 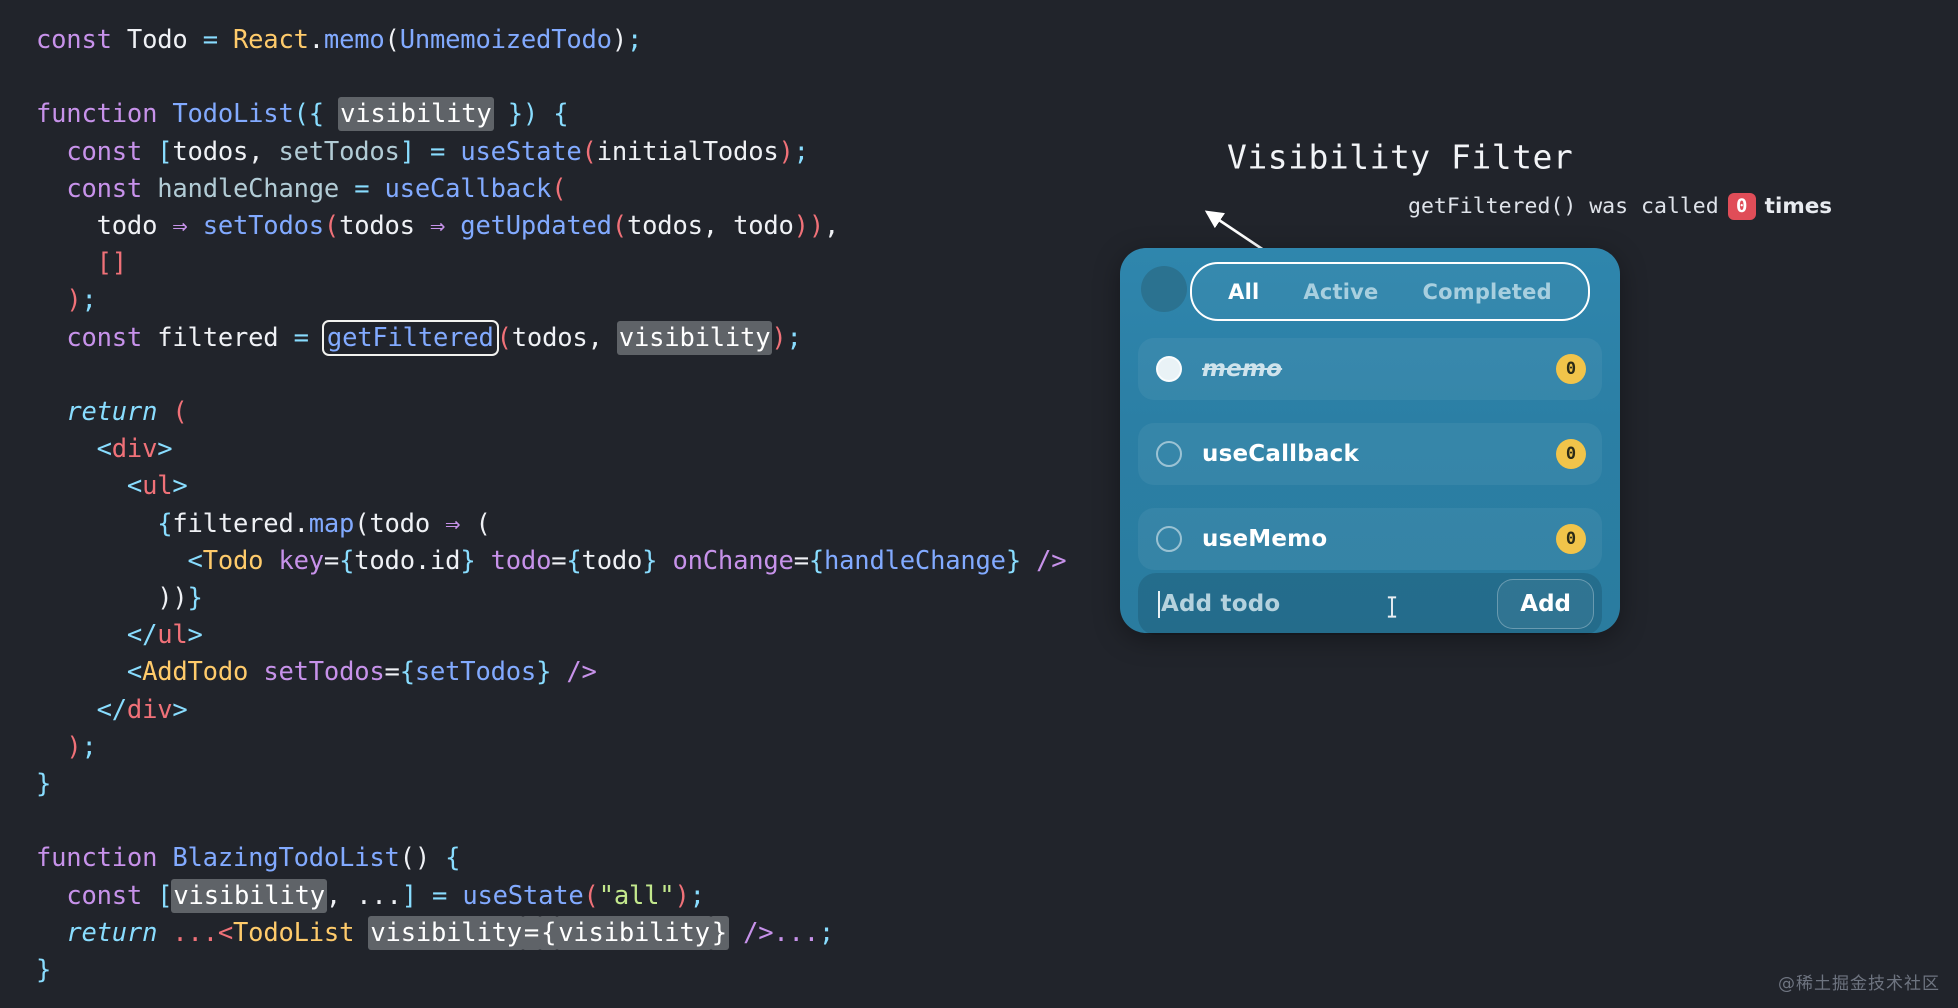 I want to click on code-line: function TodoList({ visibility }) {, so click(x=578, y=114).